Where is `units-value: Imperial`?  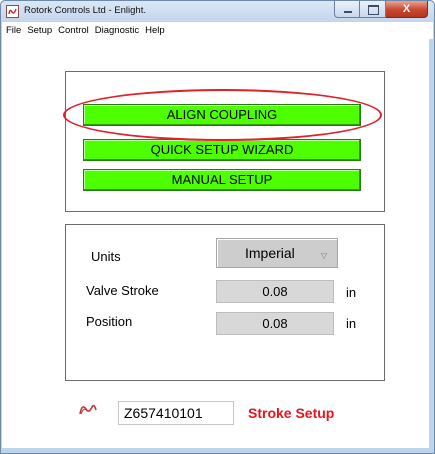
units-value: Imperial is located at coordinates (270, 253).